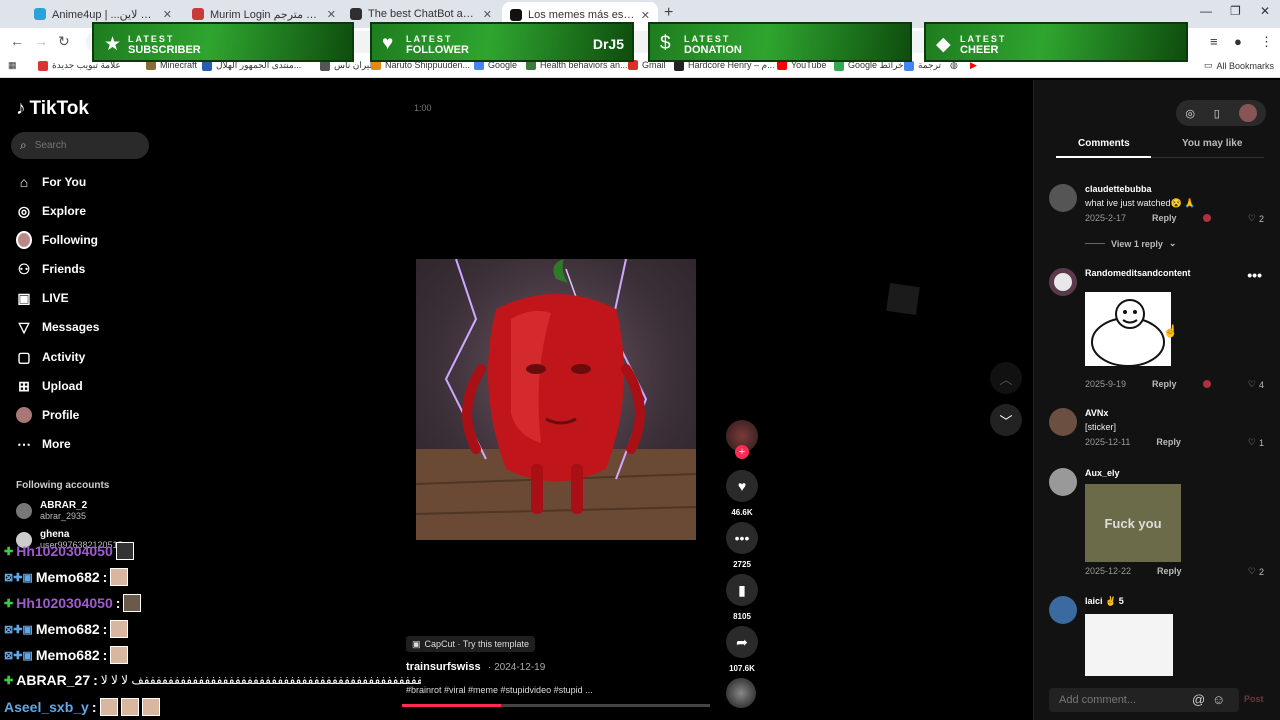 This screenshot has width=1280, height=720. What do you see at coordinates (207, 65) in the screenshot?
I see `bookmark-favicon-icon` at bounding box center [207, 65].